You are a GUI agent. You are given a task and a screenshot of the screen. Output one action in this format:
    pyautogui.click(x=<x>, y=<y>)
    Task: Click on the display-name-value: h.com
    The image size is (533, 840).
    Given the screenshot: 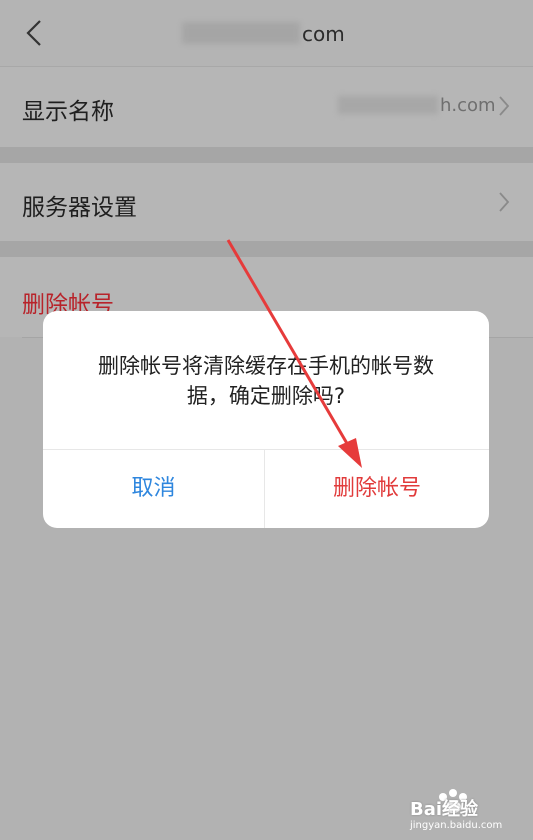 What is the action you would take?
    pyautogui.click(x=468, y=105)
    